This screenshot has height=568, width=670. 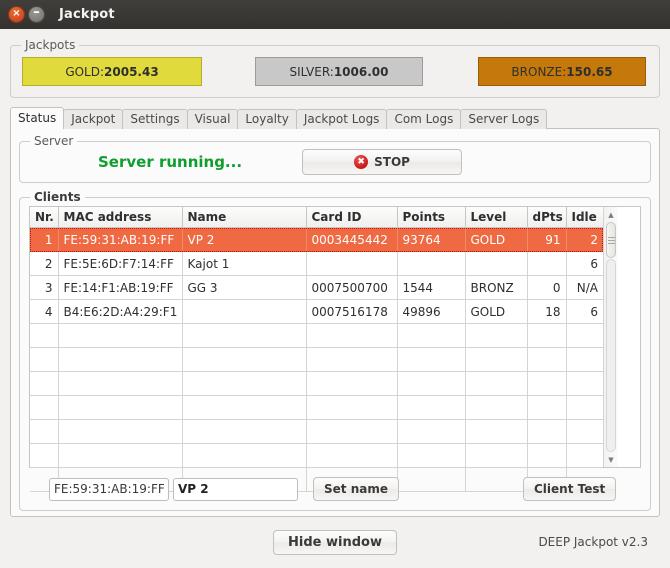 I want to click on cell-level: GOLD, so click(x=496, y=311).